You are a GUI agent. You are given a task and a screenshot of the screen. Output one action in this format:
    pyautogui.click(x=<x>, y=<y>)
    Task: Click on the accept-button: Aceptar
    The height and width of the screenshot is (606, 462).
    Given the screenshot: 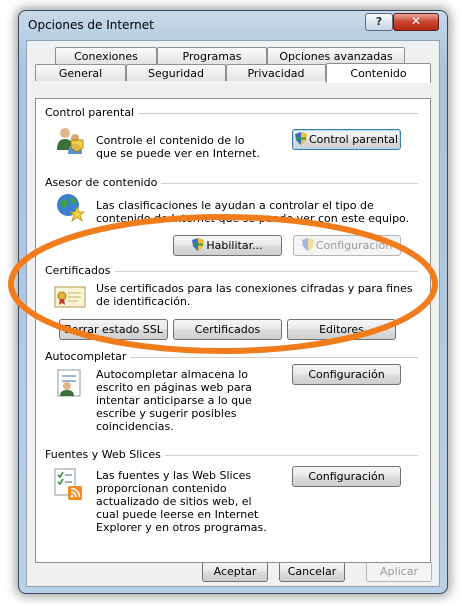 What is the action you would take?
    pyautogui.click(x=235, y=571)
    